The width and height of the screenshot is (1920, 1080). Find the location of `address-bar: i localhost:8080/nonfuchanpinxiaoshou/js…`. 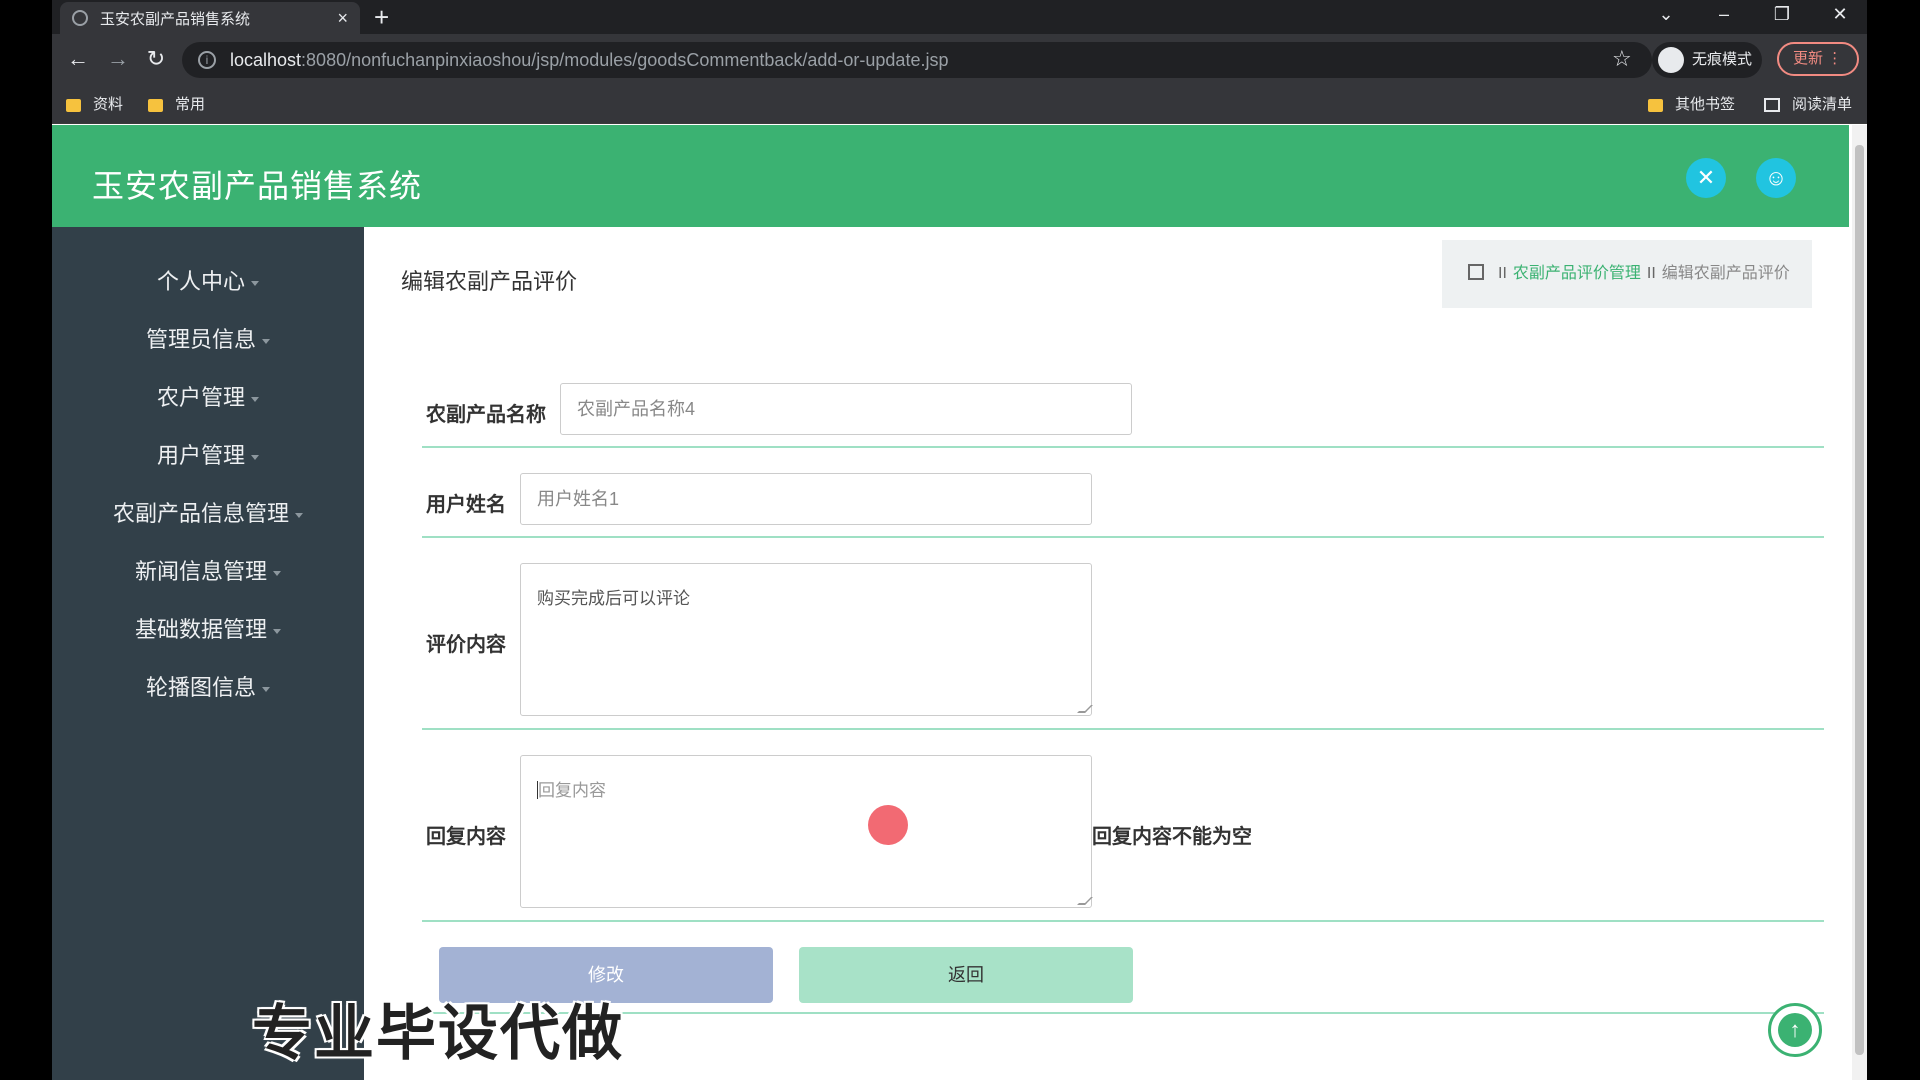

address-bar: i localhost:8080/nonfuchanpinxiaoshou/js… is located at coordinates (917, 60).